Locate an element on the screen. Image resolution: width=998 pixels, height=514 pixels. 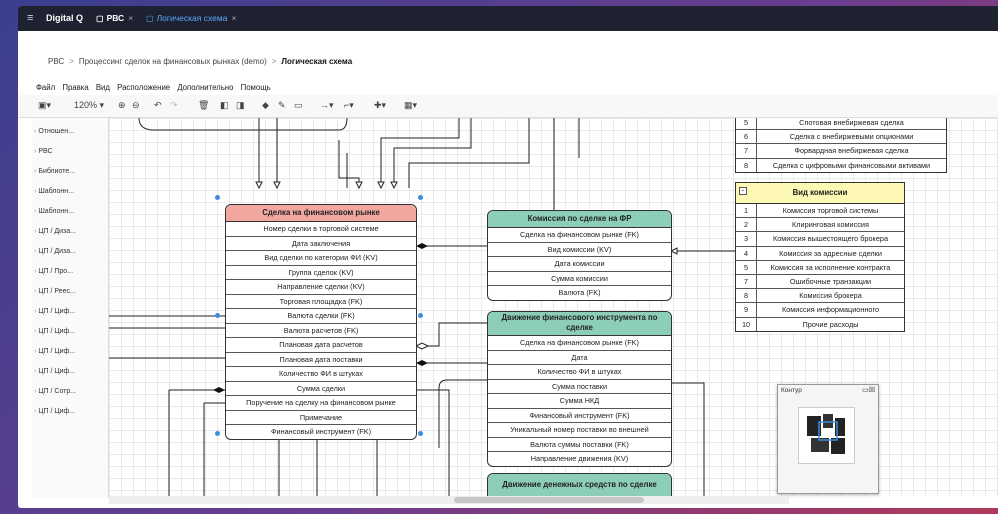
lookup-row: 1 Комиссия торговой системы is located at coordinates (820, 211).